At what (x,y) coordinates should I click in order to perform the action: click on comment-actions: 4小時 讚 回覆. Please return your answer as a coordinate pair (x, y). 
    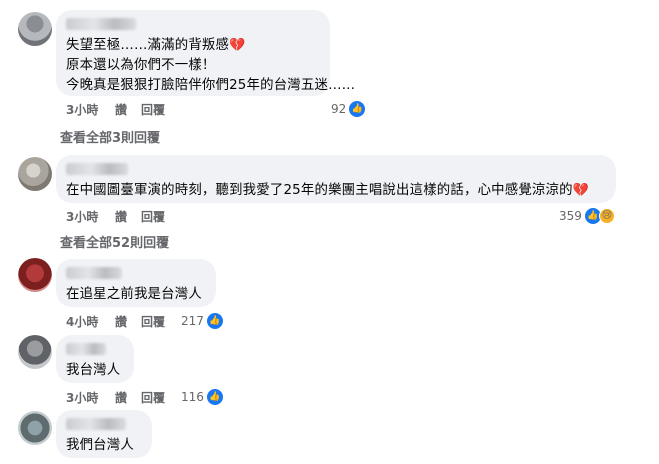
    Looking at the image, I should click on (123, 321).